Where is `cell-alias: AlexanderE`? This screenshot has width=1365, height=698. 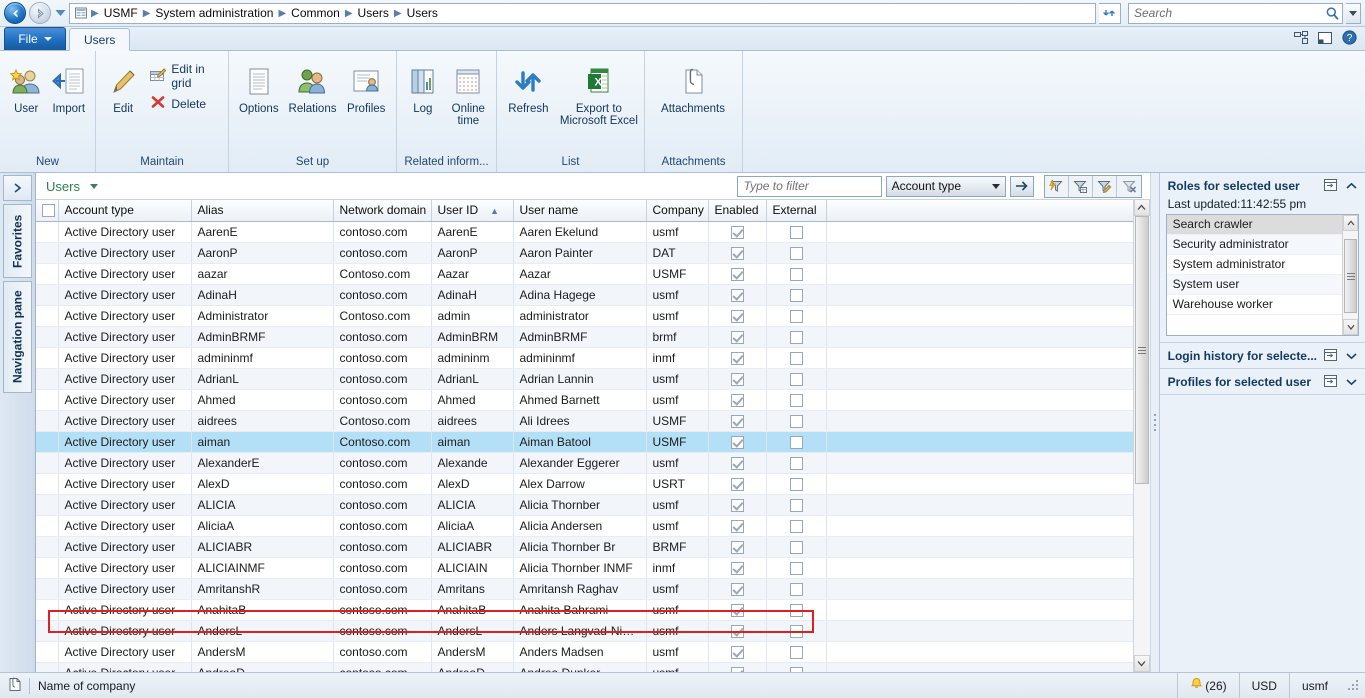 cell-alias: AlexanderE is located at coordinates (262, 463).